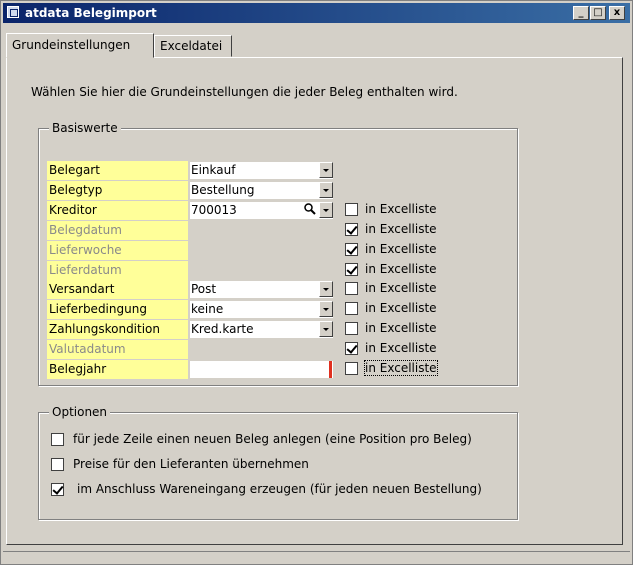 This screenshot has width=633, height=565. What do you see at coordinates (261, 250) in the screenshot?
I see `field-disabled-lieferwoche` at bounding box center [261, 250].